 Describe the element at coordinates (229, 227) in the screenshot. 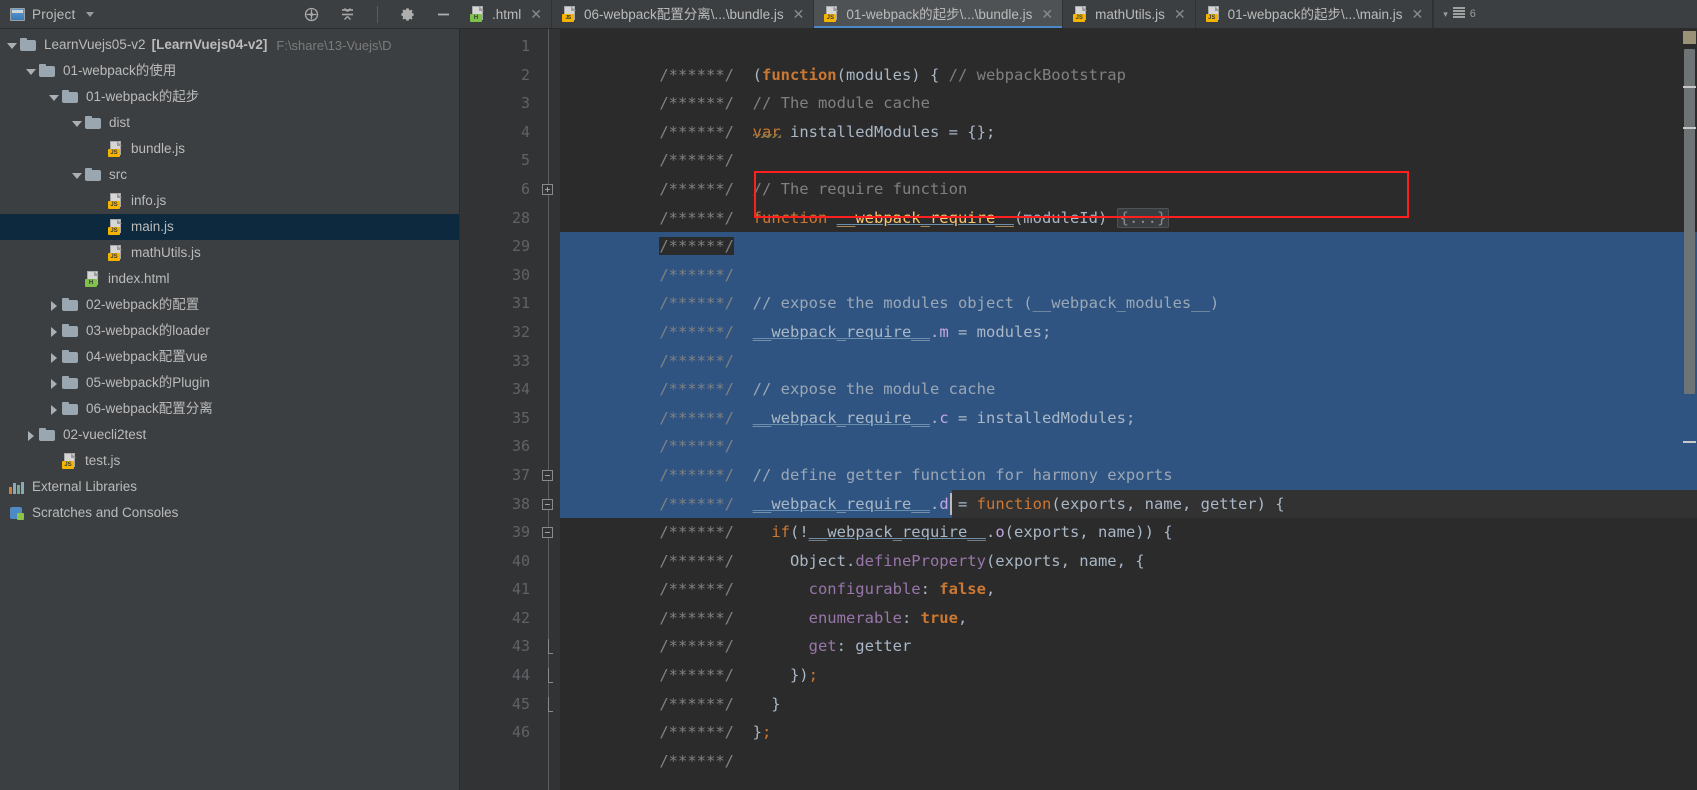

I see `tree-item-main-js: JS main.js` at that location.